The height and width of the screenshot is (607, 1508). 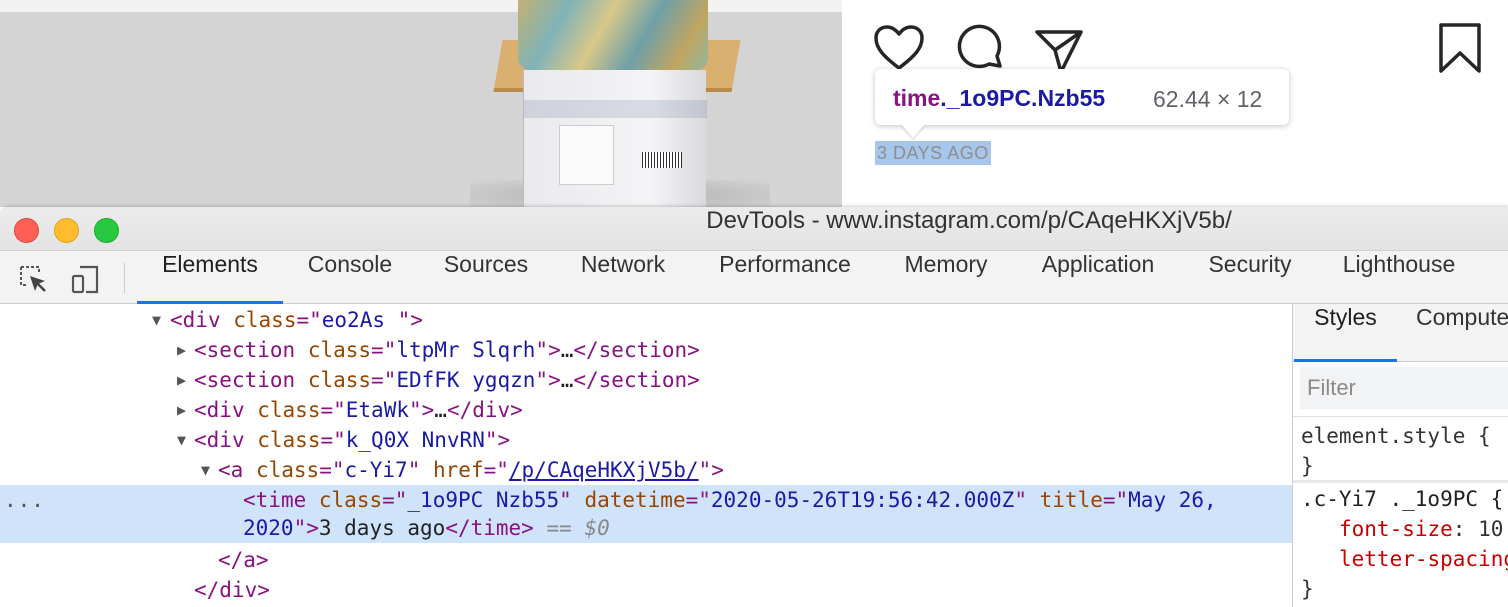 I want to click on tab-lighthouse: Lighthouse, so click(x=1399, y=277).